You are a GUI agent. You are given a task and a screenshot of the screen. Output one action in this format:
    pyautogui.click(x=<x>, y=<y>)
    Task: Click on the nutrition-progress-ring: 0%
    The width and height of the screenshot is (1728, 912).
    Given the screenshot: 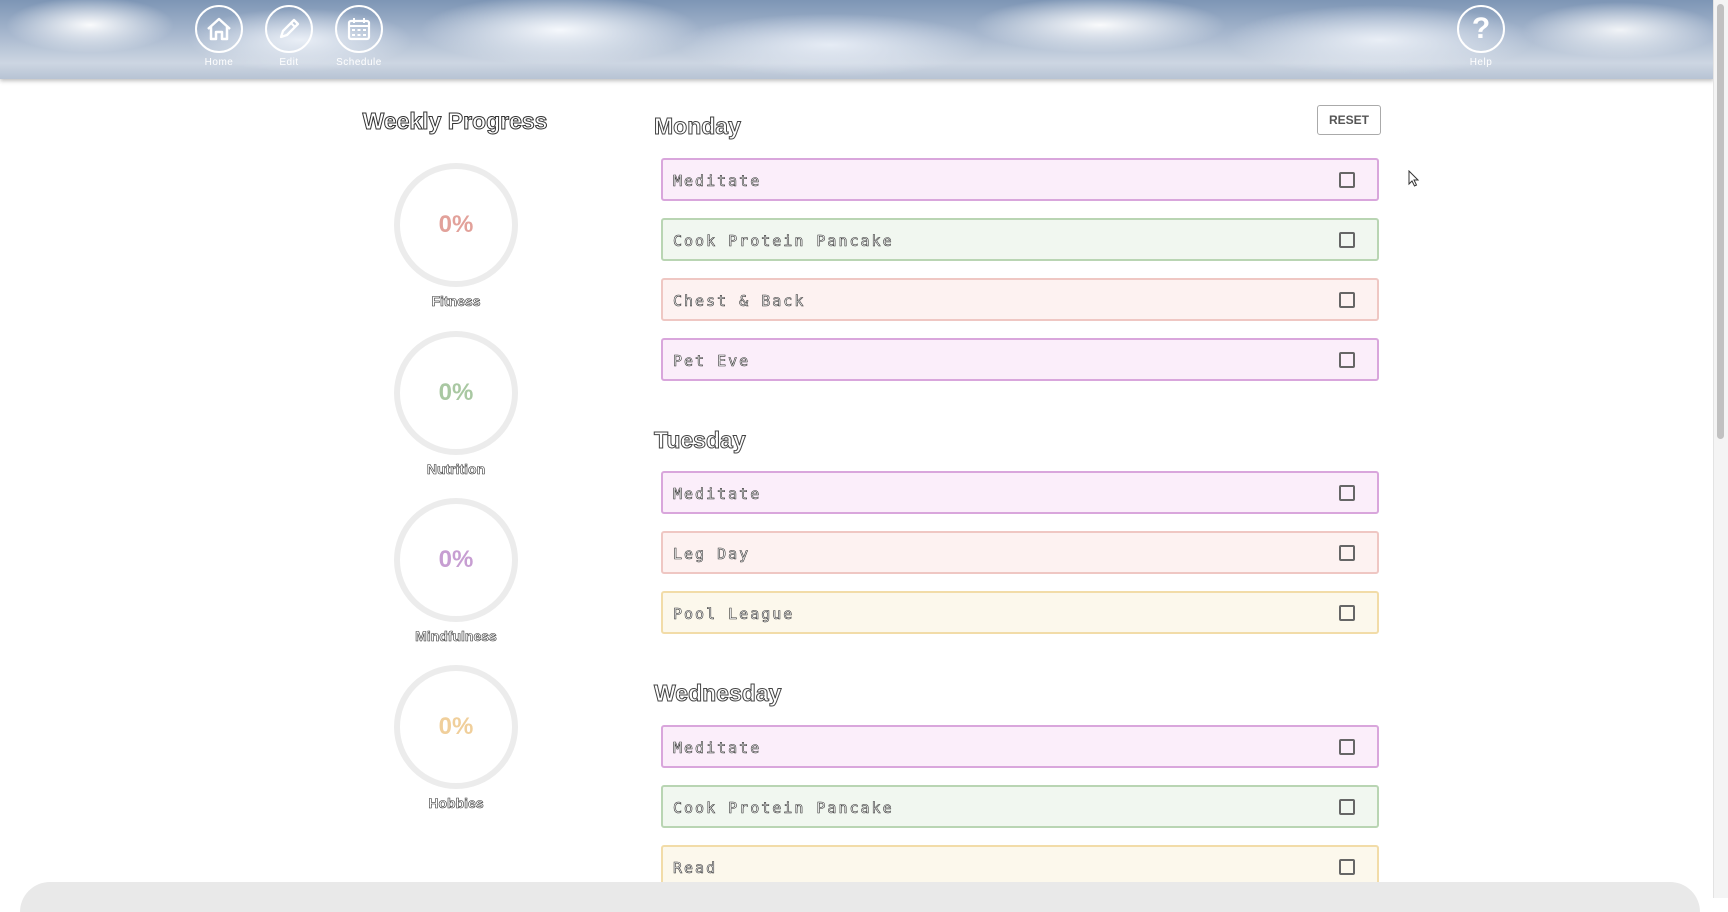 What is the action you would take?
    pyautogui.click(x=456, y=393)
    